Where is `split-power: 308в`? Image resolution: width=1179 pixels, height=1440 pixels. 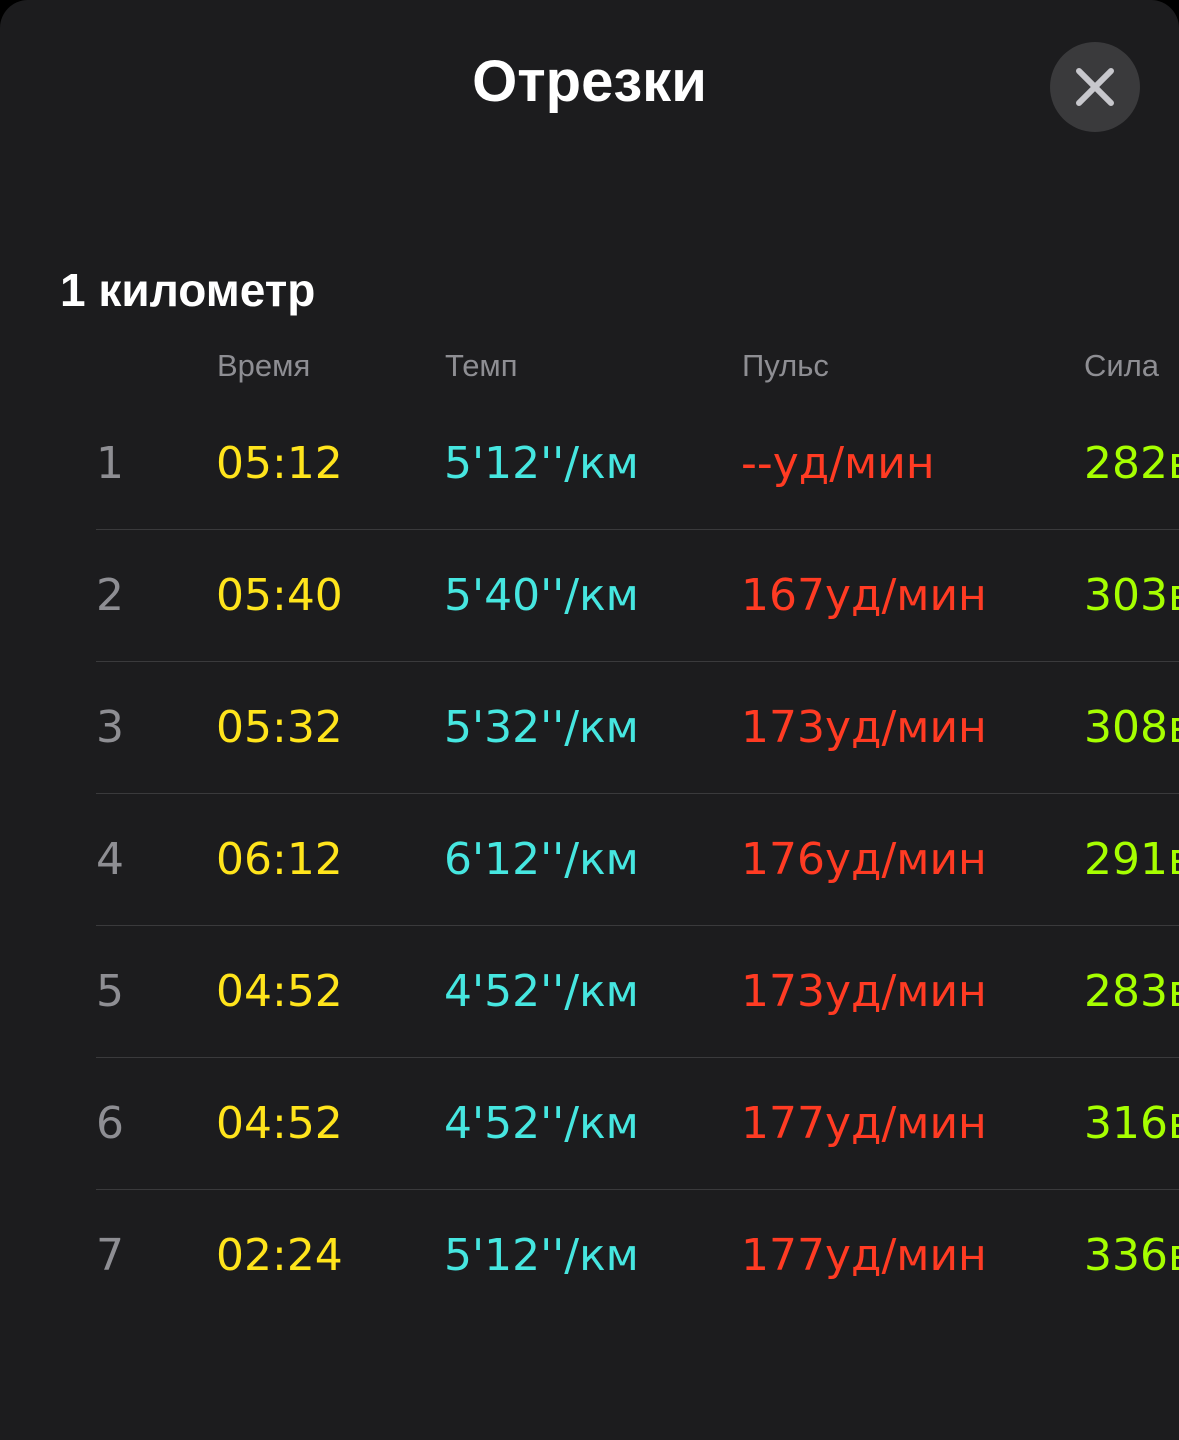
split-power: 308в is located at coordinates (1131, 727).